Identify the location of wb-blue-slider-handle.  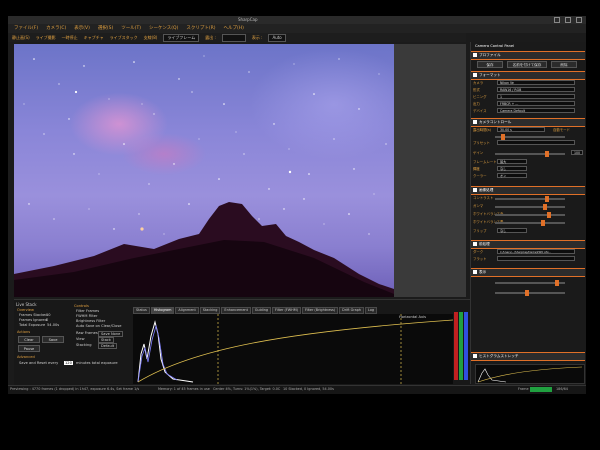
(543, 223).